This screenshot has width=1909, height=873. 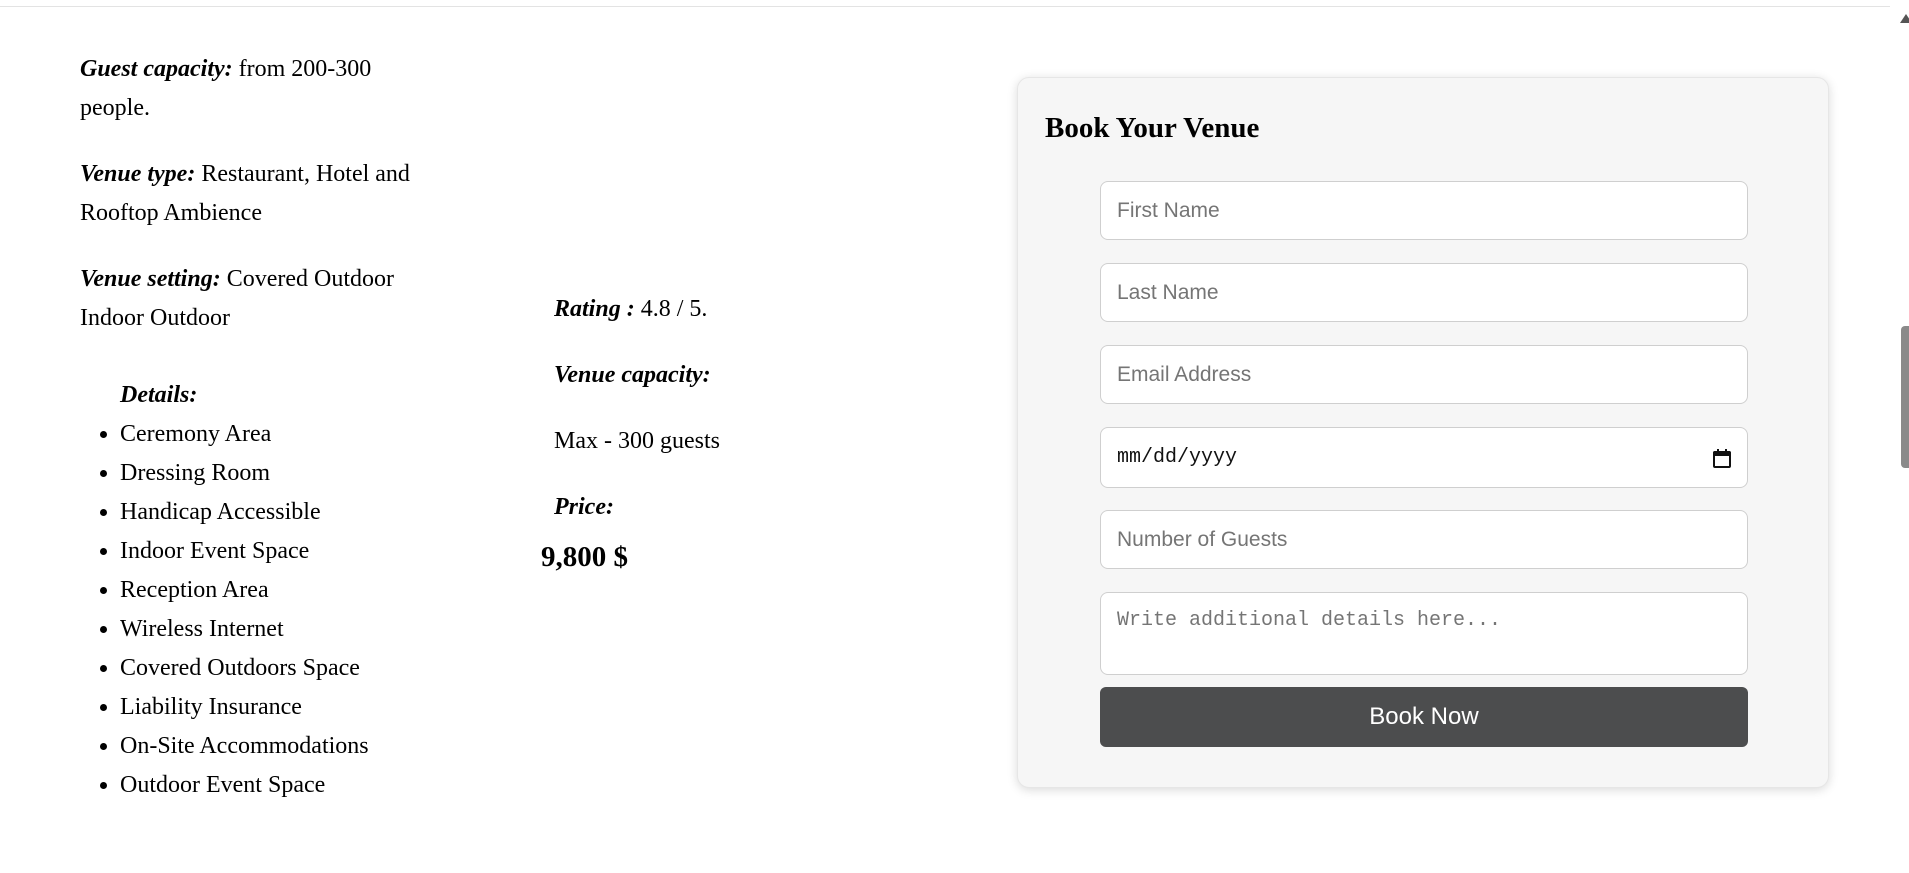 What do you see at coordinates (265, 551) in the screenshot?
I see `list-item: Indoor Event Space` at bounding box center [265, 551].